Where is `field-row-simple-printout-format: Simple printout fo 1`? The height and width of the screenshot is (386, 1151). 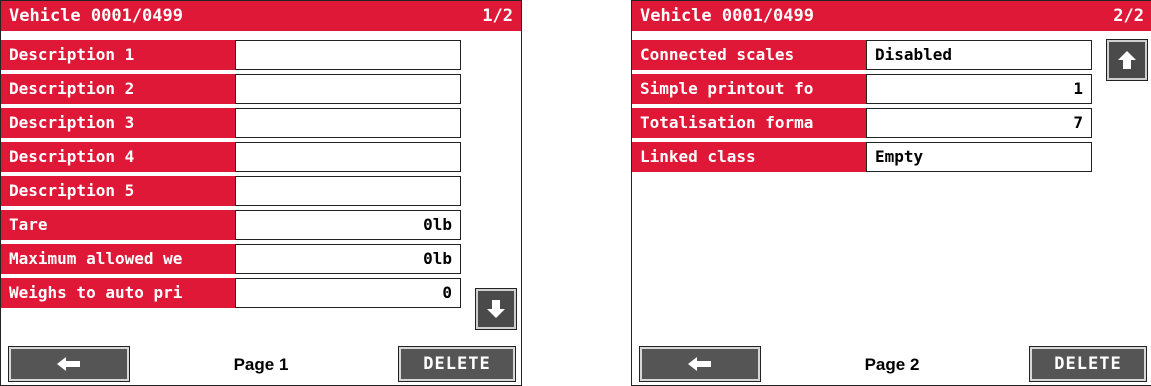
field-row-simple-printout-format: Simple printout fo 1 is located at coordinates (862, 89).